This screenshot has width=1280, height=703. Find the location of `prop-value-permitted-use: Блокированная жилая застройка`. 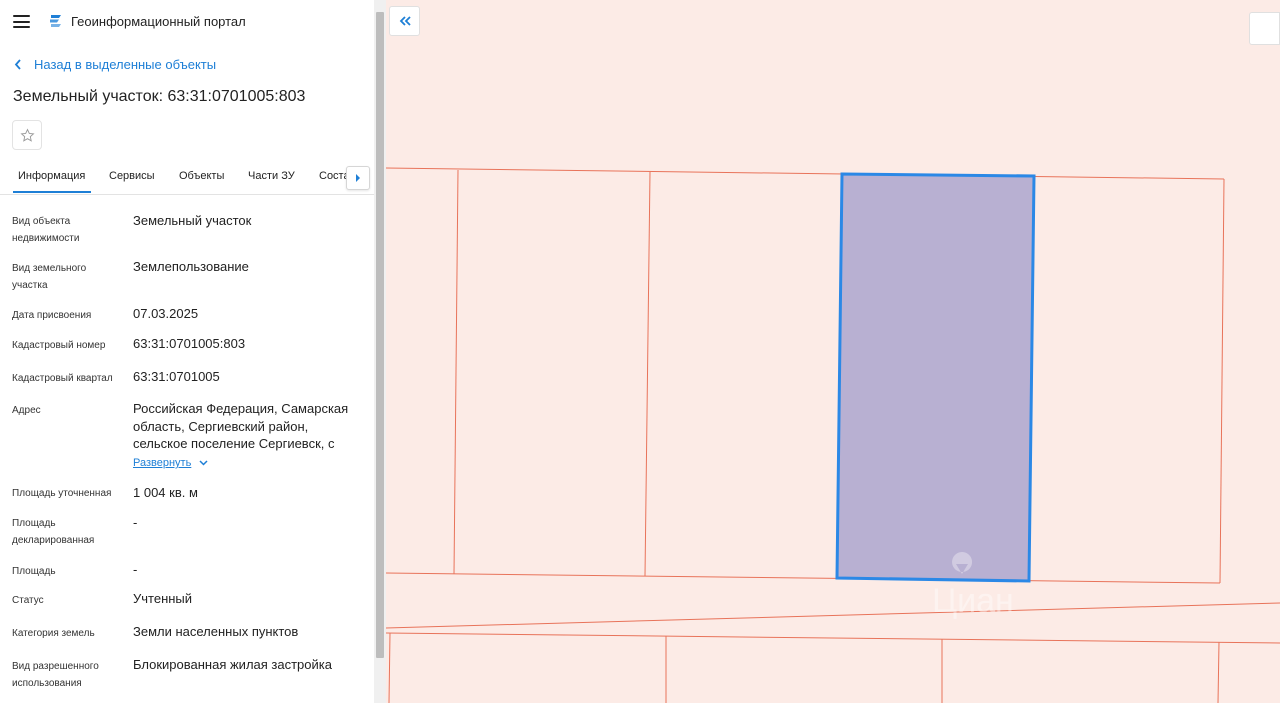

prop-value-permitted-use: Блокированная жилая застройка is located at coordinates (232, 664).